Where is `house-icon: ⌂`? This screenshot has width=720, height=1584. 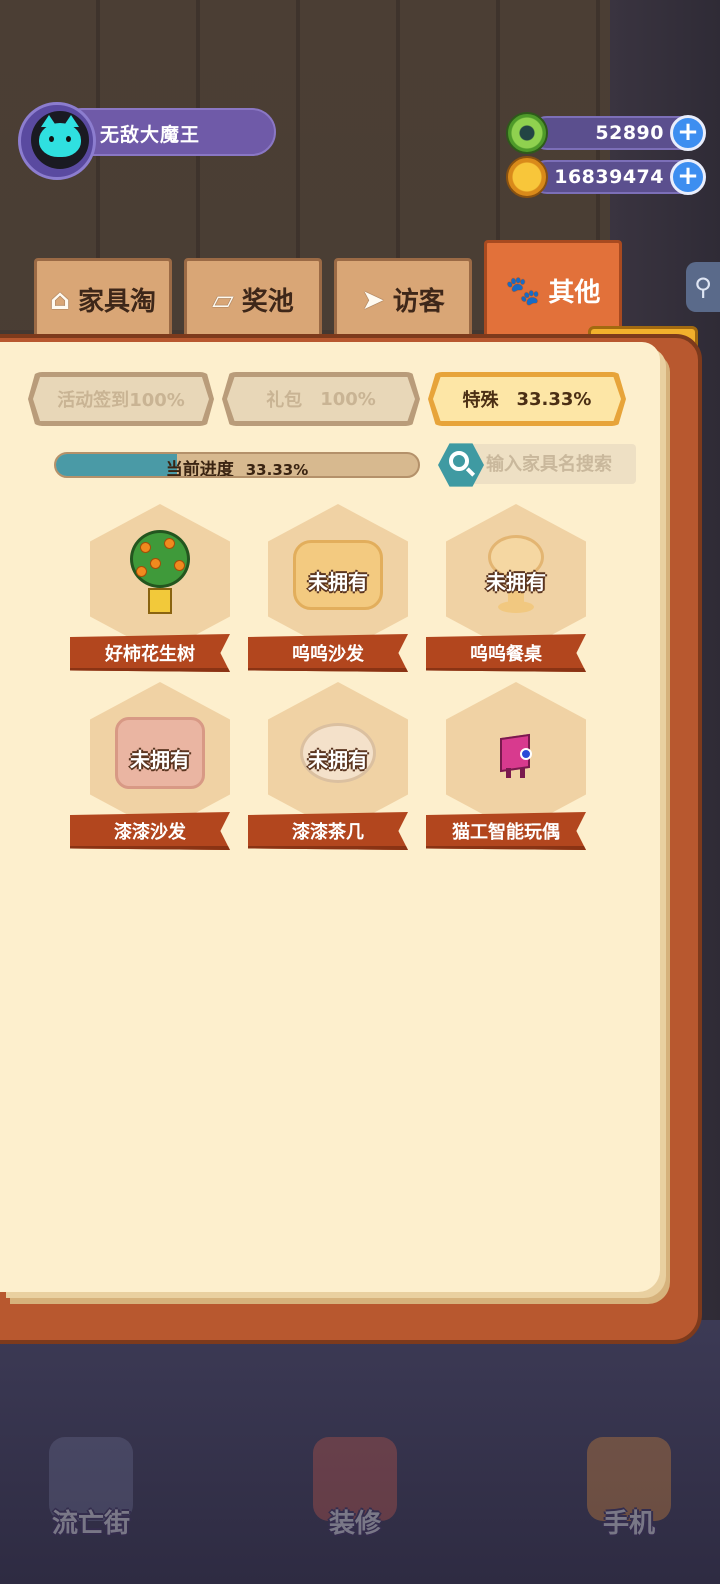
house-icon: ⌂ is located at coordinates (60, 299).